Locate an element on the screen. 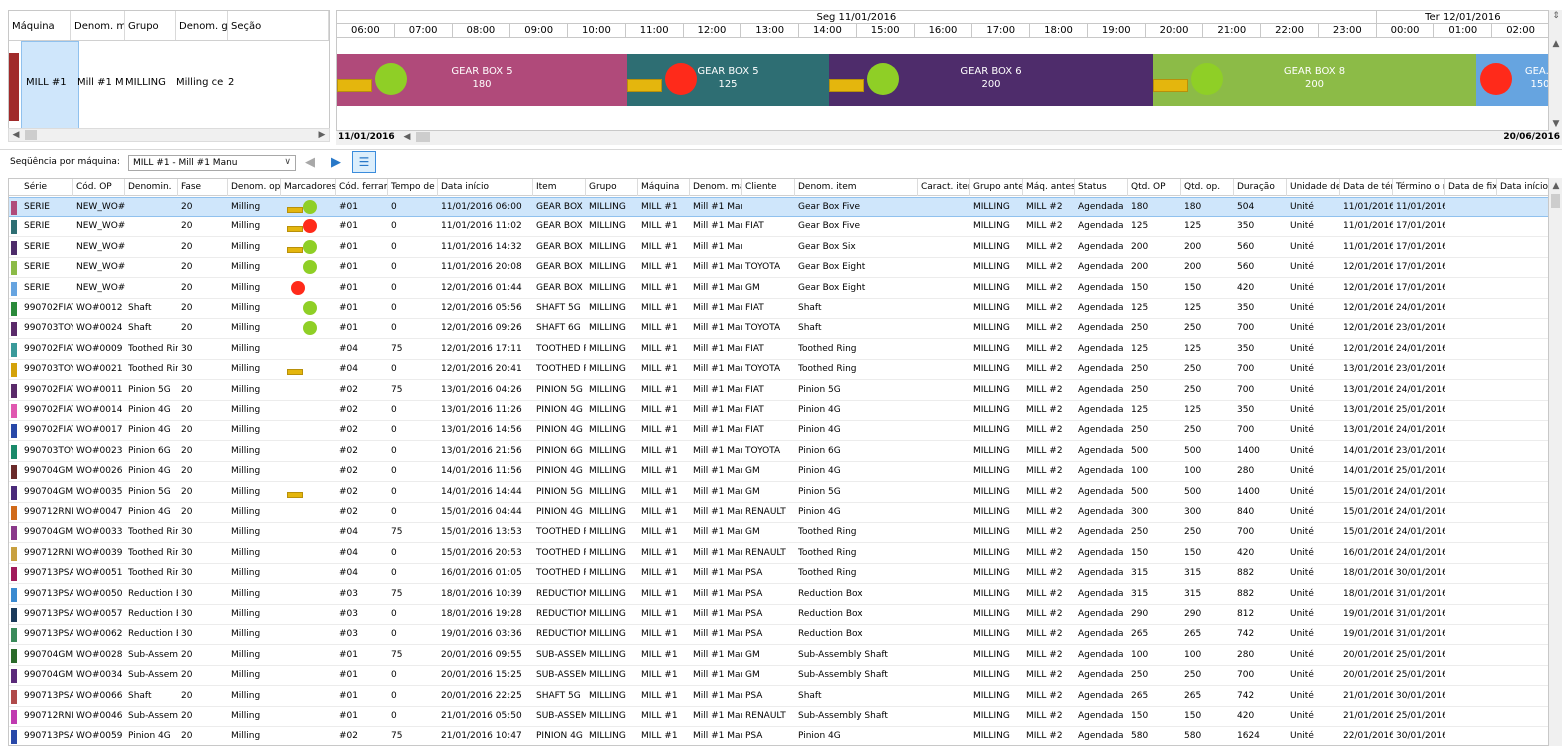 This screenshot has width=1562, height=746. table-cell: 990703TOY( is located at coordinates (48, 369).